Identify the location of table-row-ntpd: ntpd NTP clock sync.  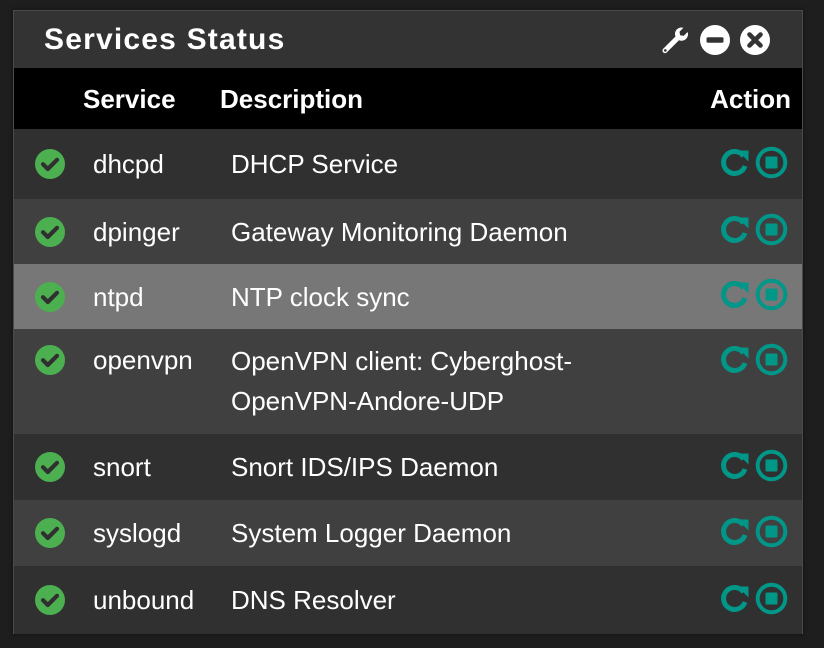
(408, 296).